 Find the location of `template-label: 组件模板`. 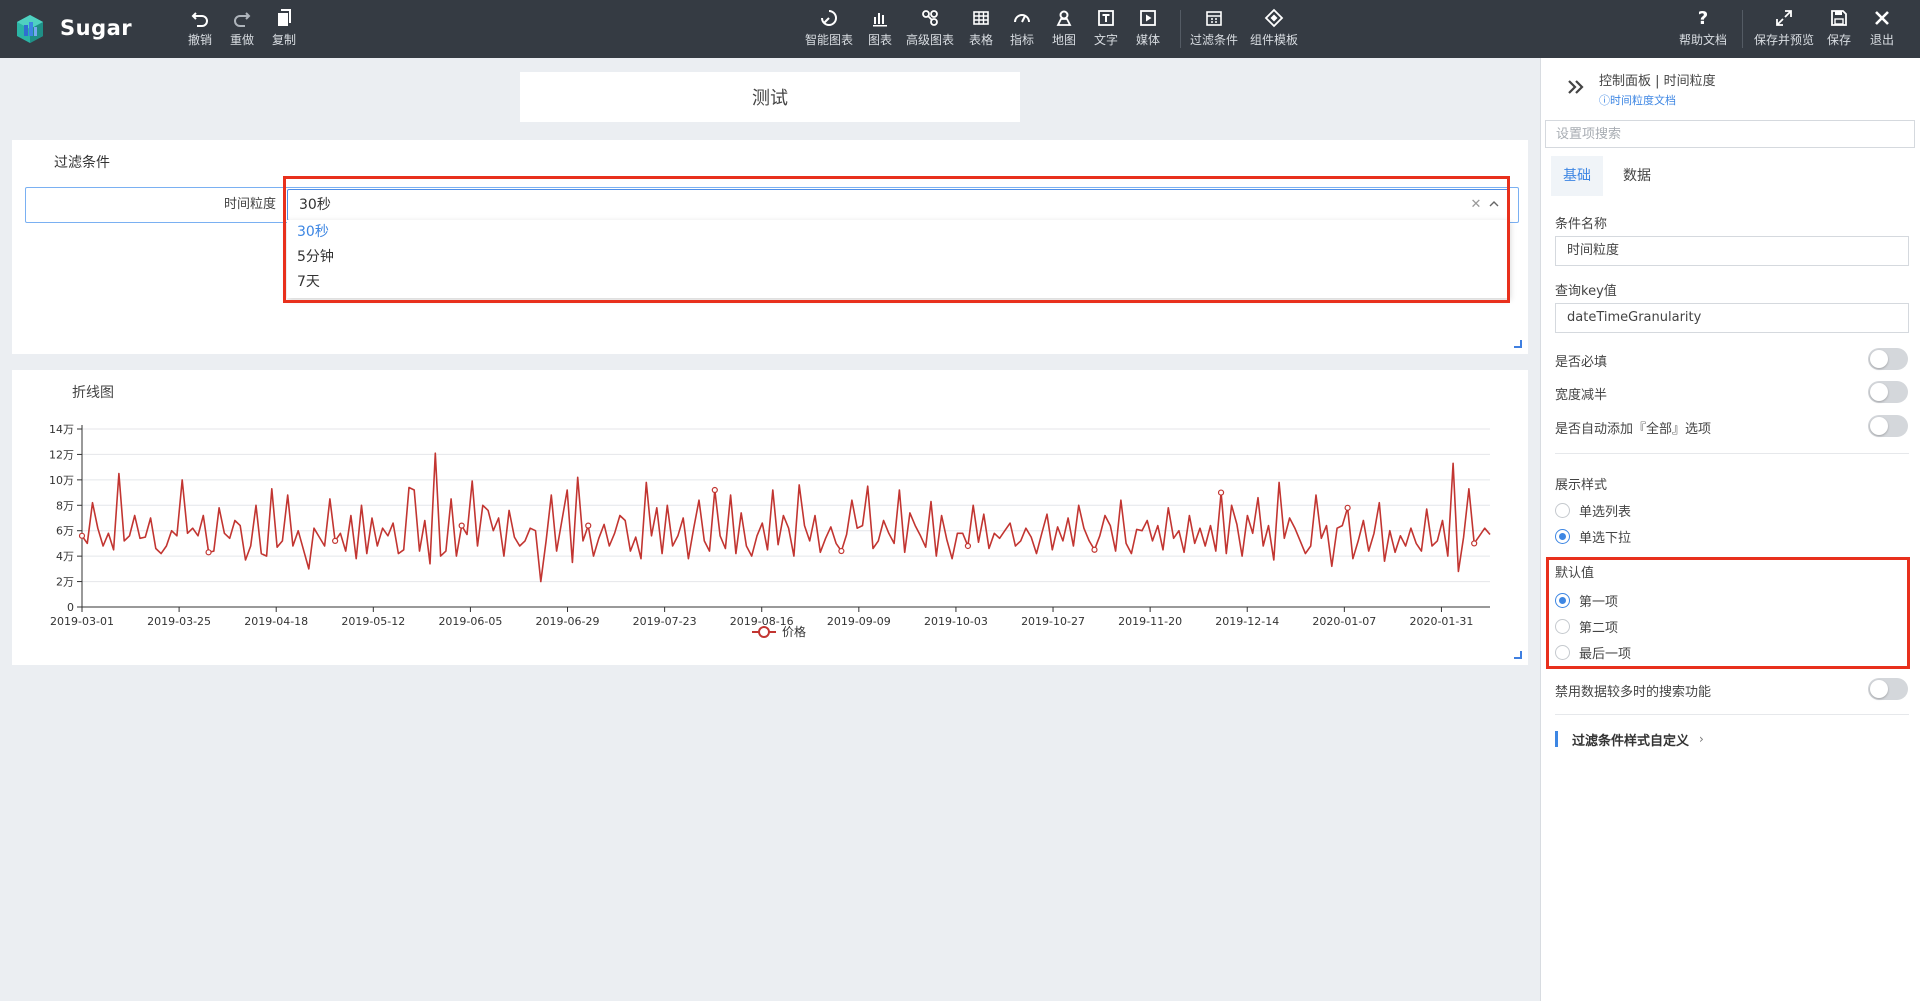

template-label: 组件模板 is located at coordinates (1274, 40).